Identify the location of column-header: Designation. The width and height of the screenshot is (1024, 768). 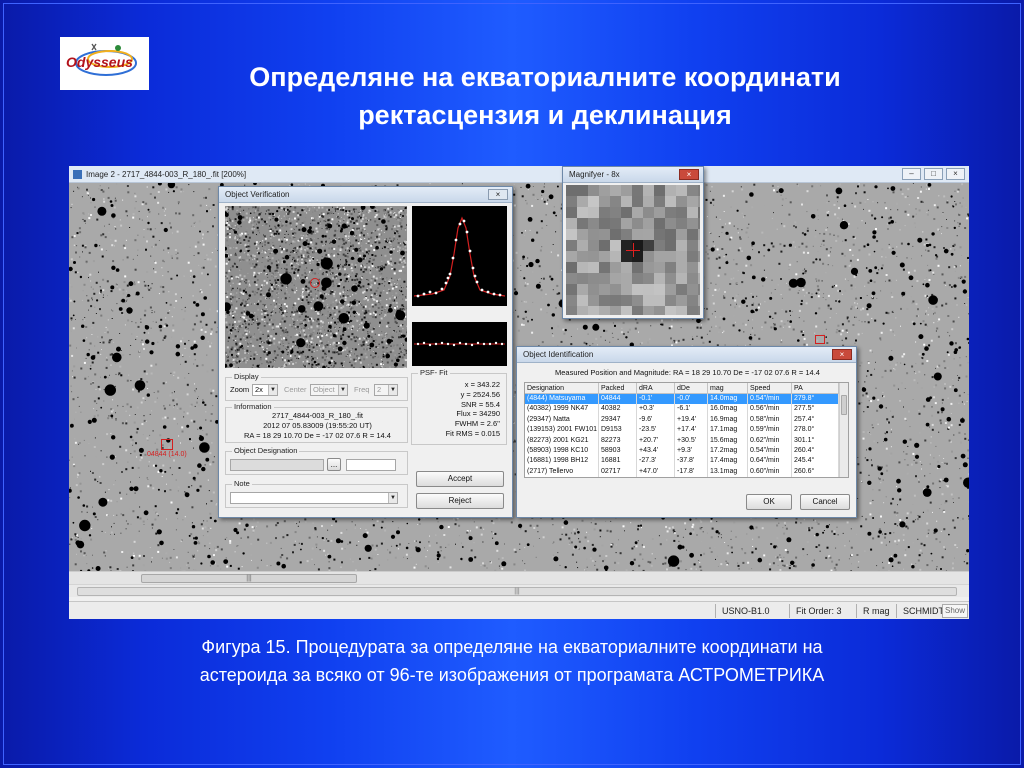
(562, 388).